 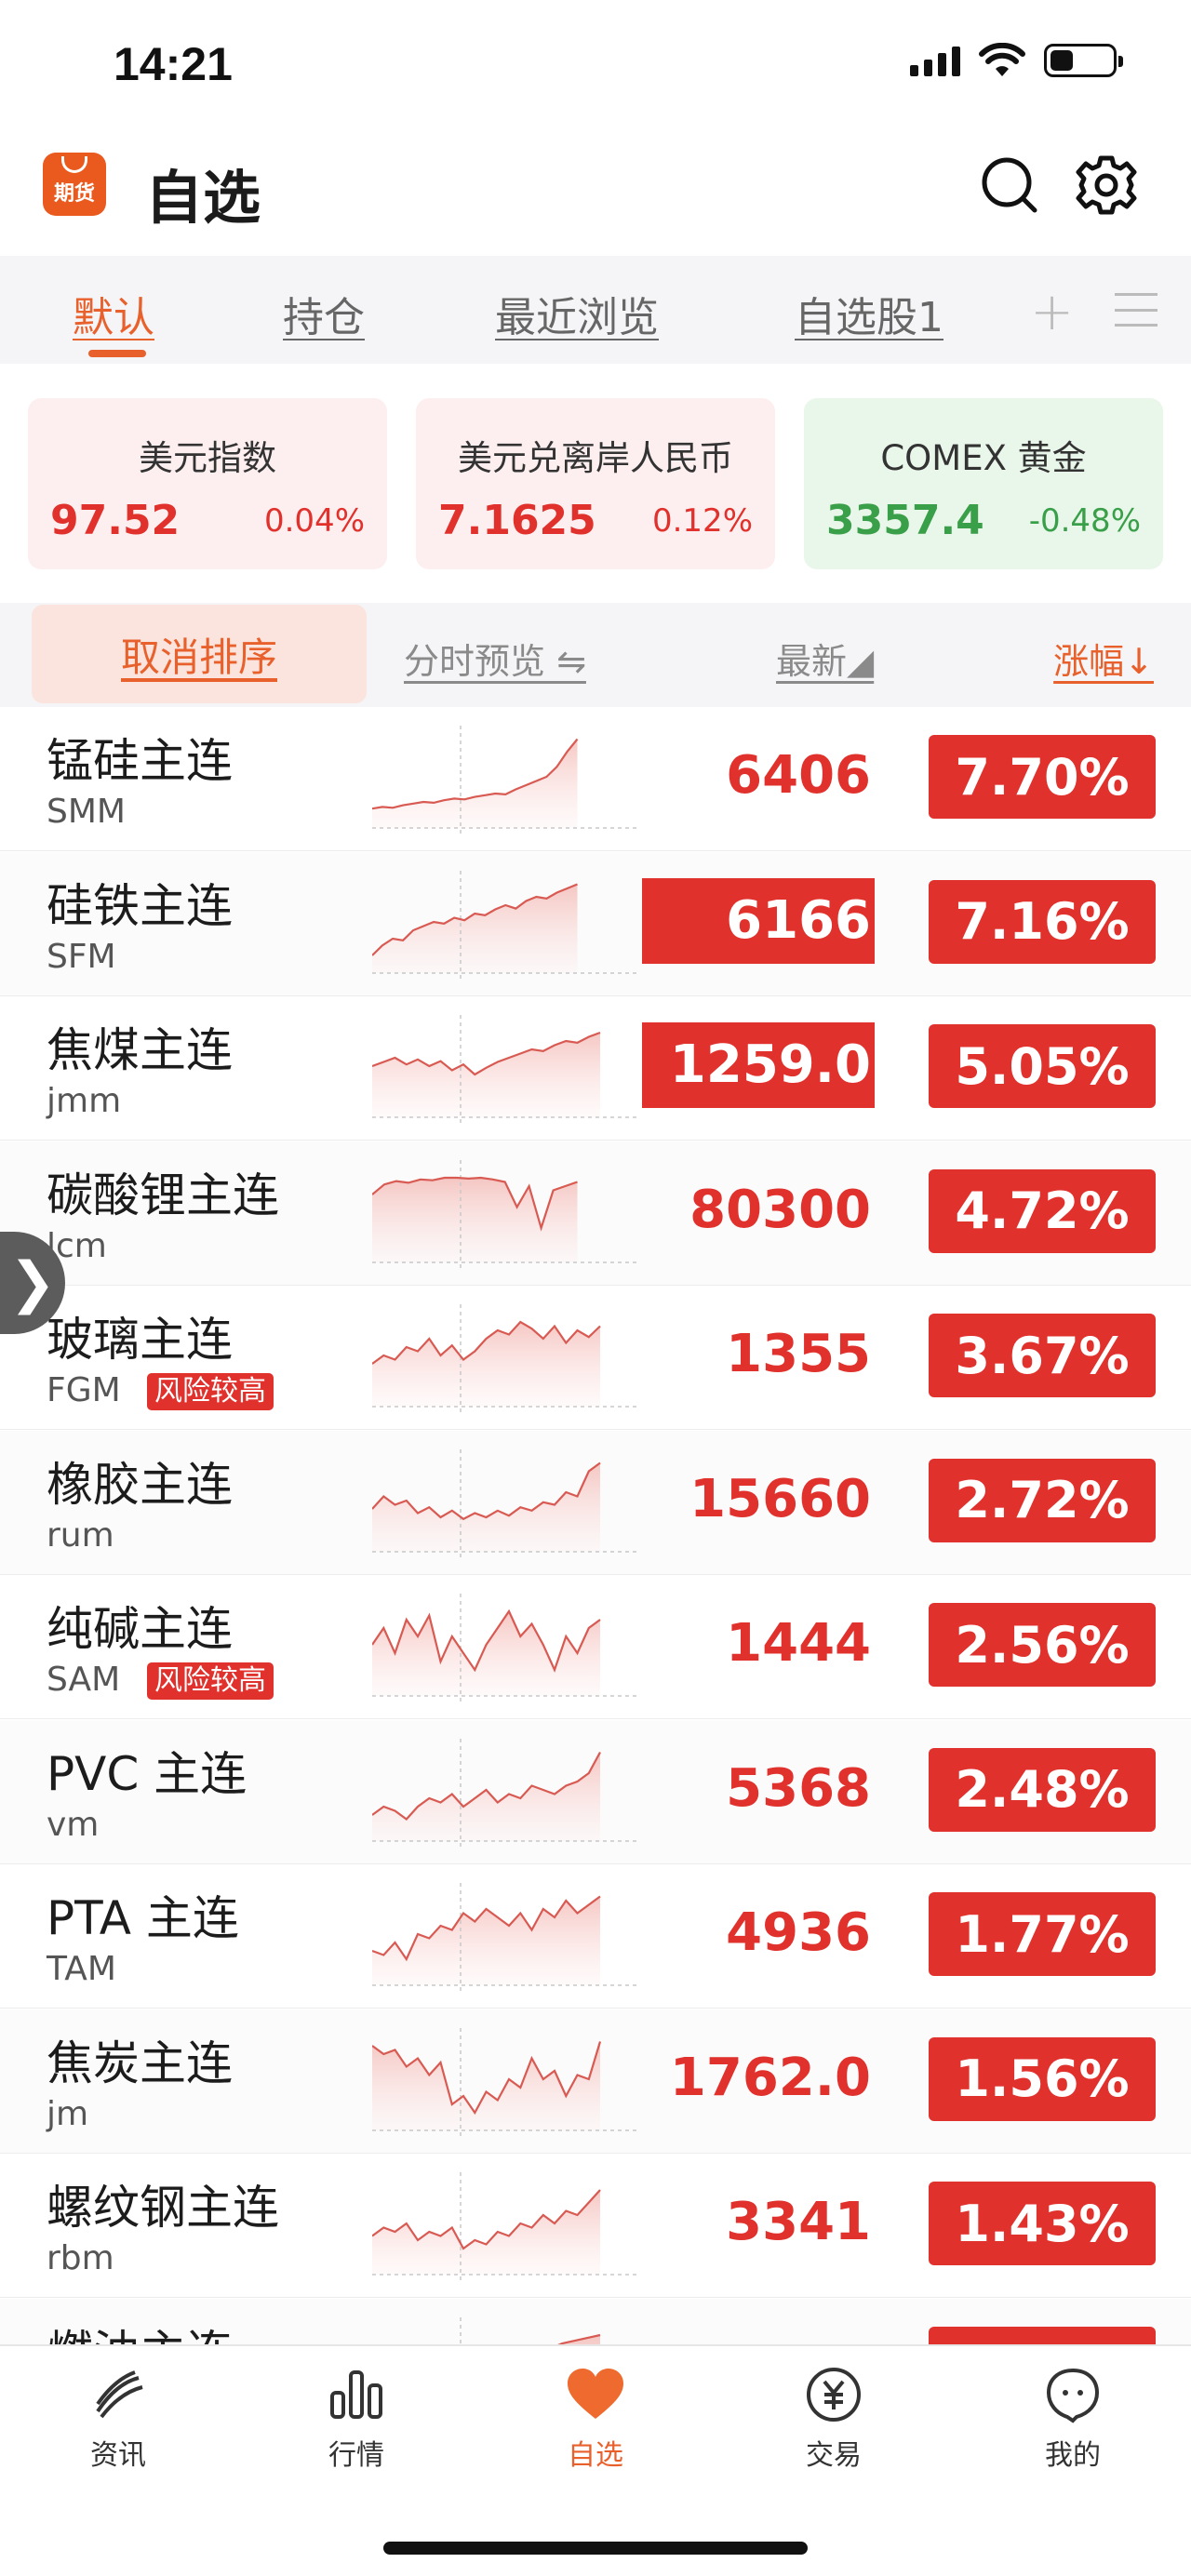 I want to click on battery-icon, so click(x=1083, y=60).